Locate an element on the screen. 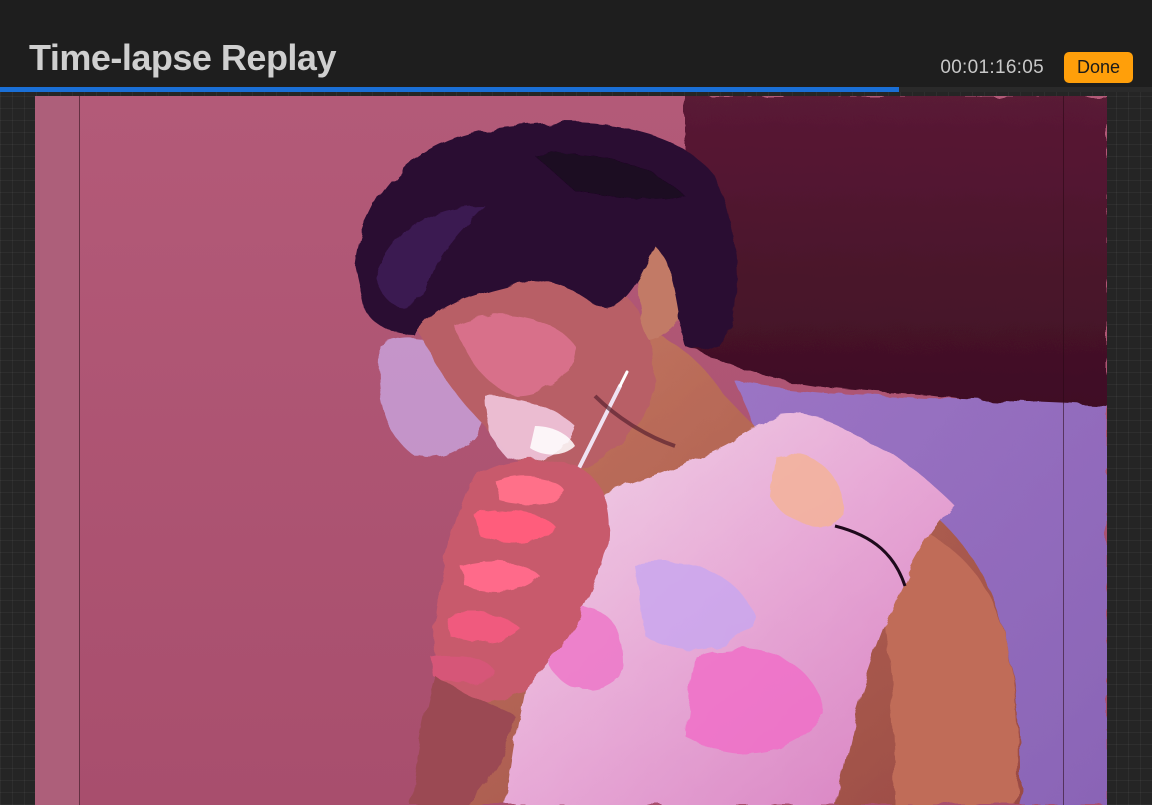 The width and height of the screenshot is (1152, 805). playback-scrubber is located at coordinates (576, 89).